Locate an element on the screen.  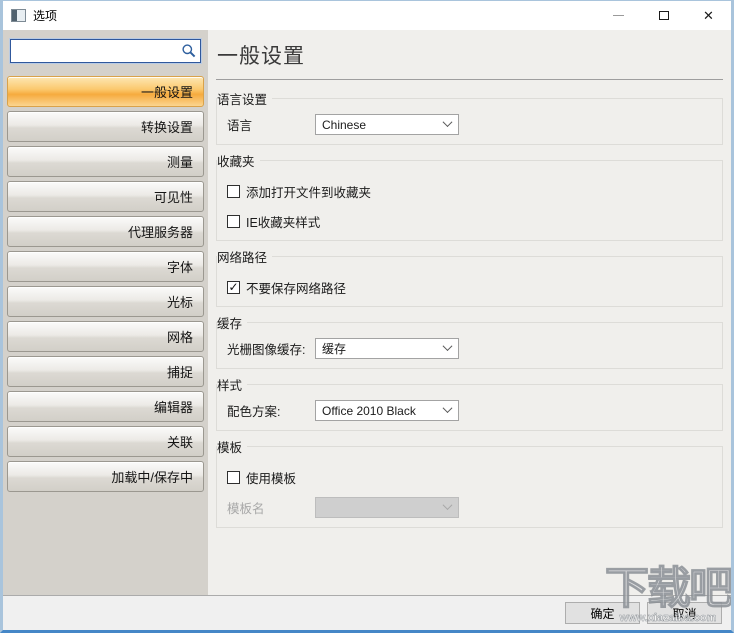
template-name-select is located at coordinates (387, 507).